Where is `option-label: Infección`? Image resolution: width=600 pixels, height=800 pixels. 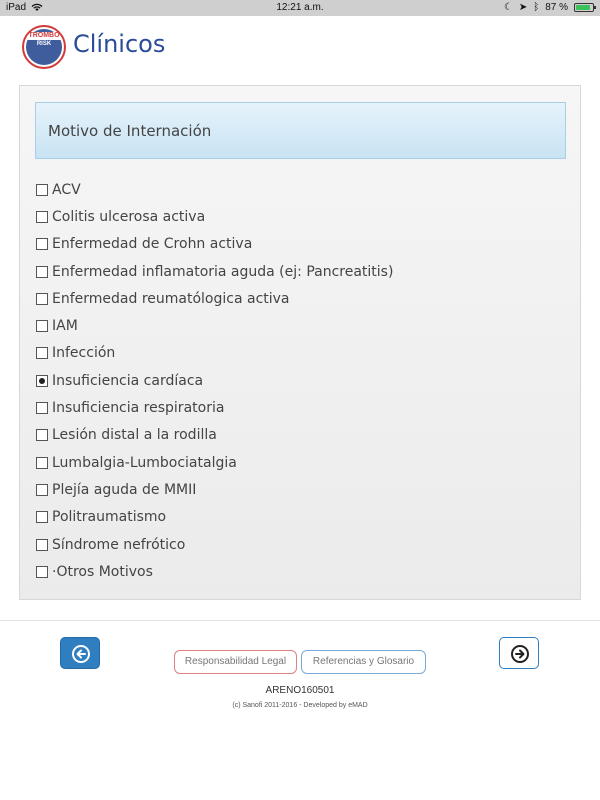
option-label: Infección is located at coordinates (84, 353).